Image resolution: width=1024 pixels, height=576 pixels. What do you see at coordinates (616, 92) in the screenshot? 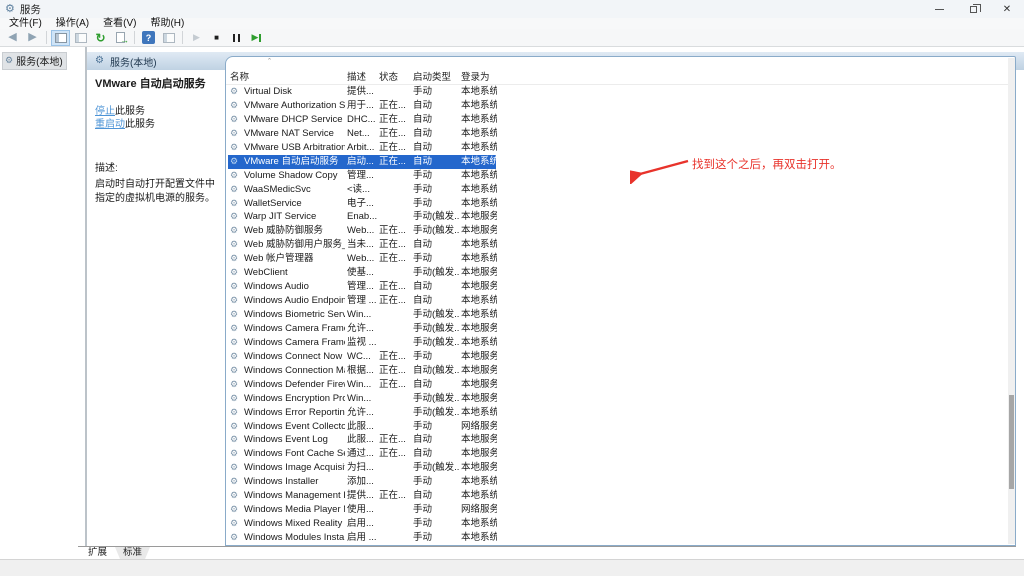
I see `service-row: ⚙ Virtual Disk 提供... 手动 本地系统` at bounding box center [616, 92].